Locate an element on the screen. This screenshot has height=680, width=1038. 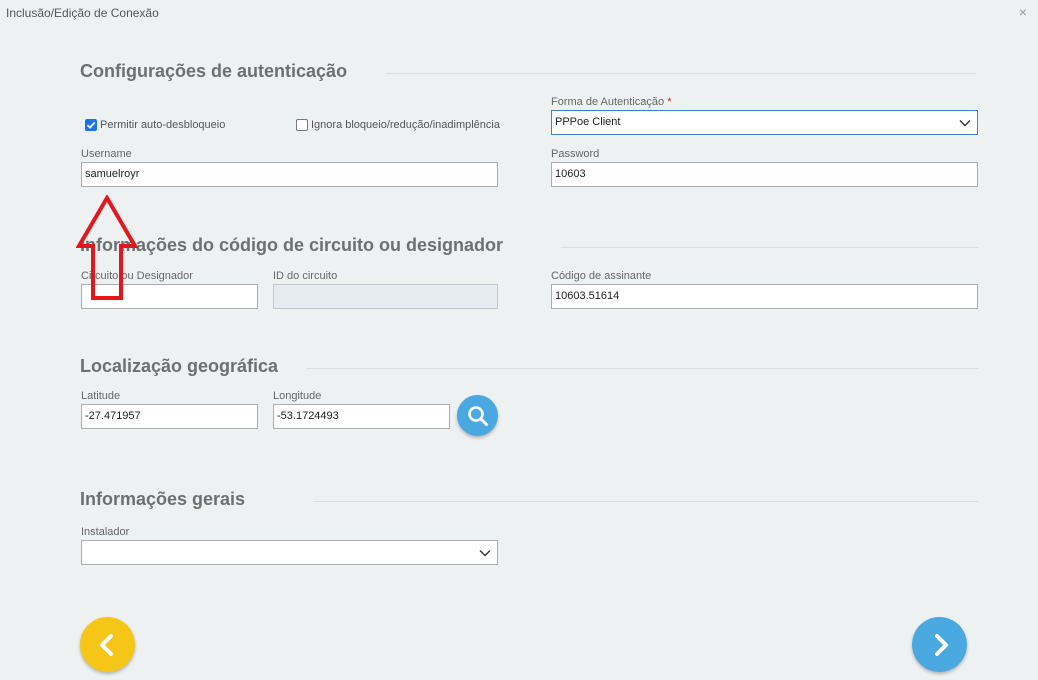
chevron-left-icon is located at coordinates (106, 644).